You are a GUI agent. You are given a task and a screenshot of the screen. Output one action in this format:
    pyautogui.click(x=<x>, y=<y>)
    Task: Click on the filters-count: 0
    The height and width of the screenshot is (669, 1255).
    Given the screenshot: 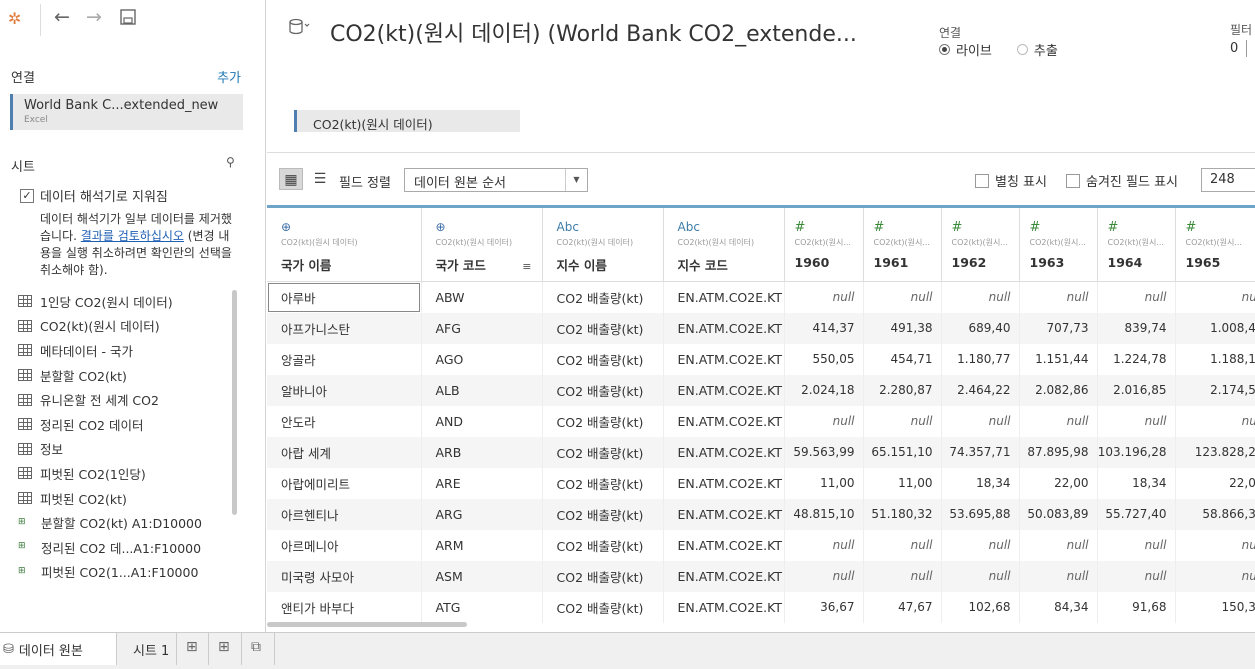 What is the action you would take?
    pyautogui.click(x=1234, y=48)
    